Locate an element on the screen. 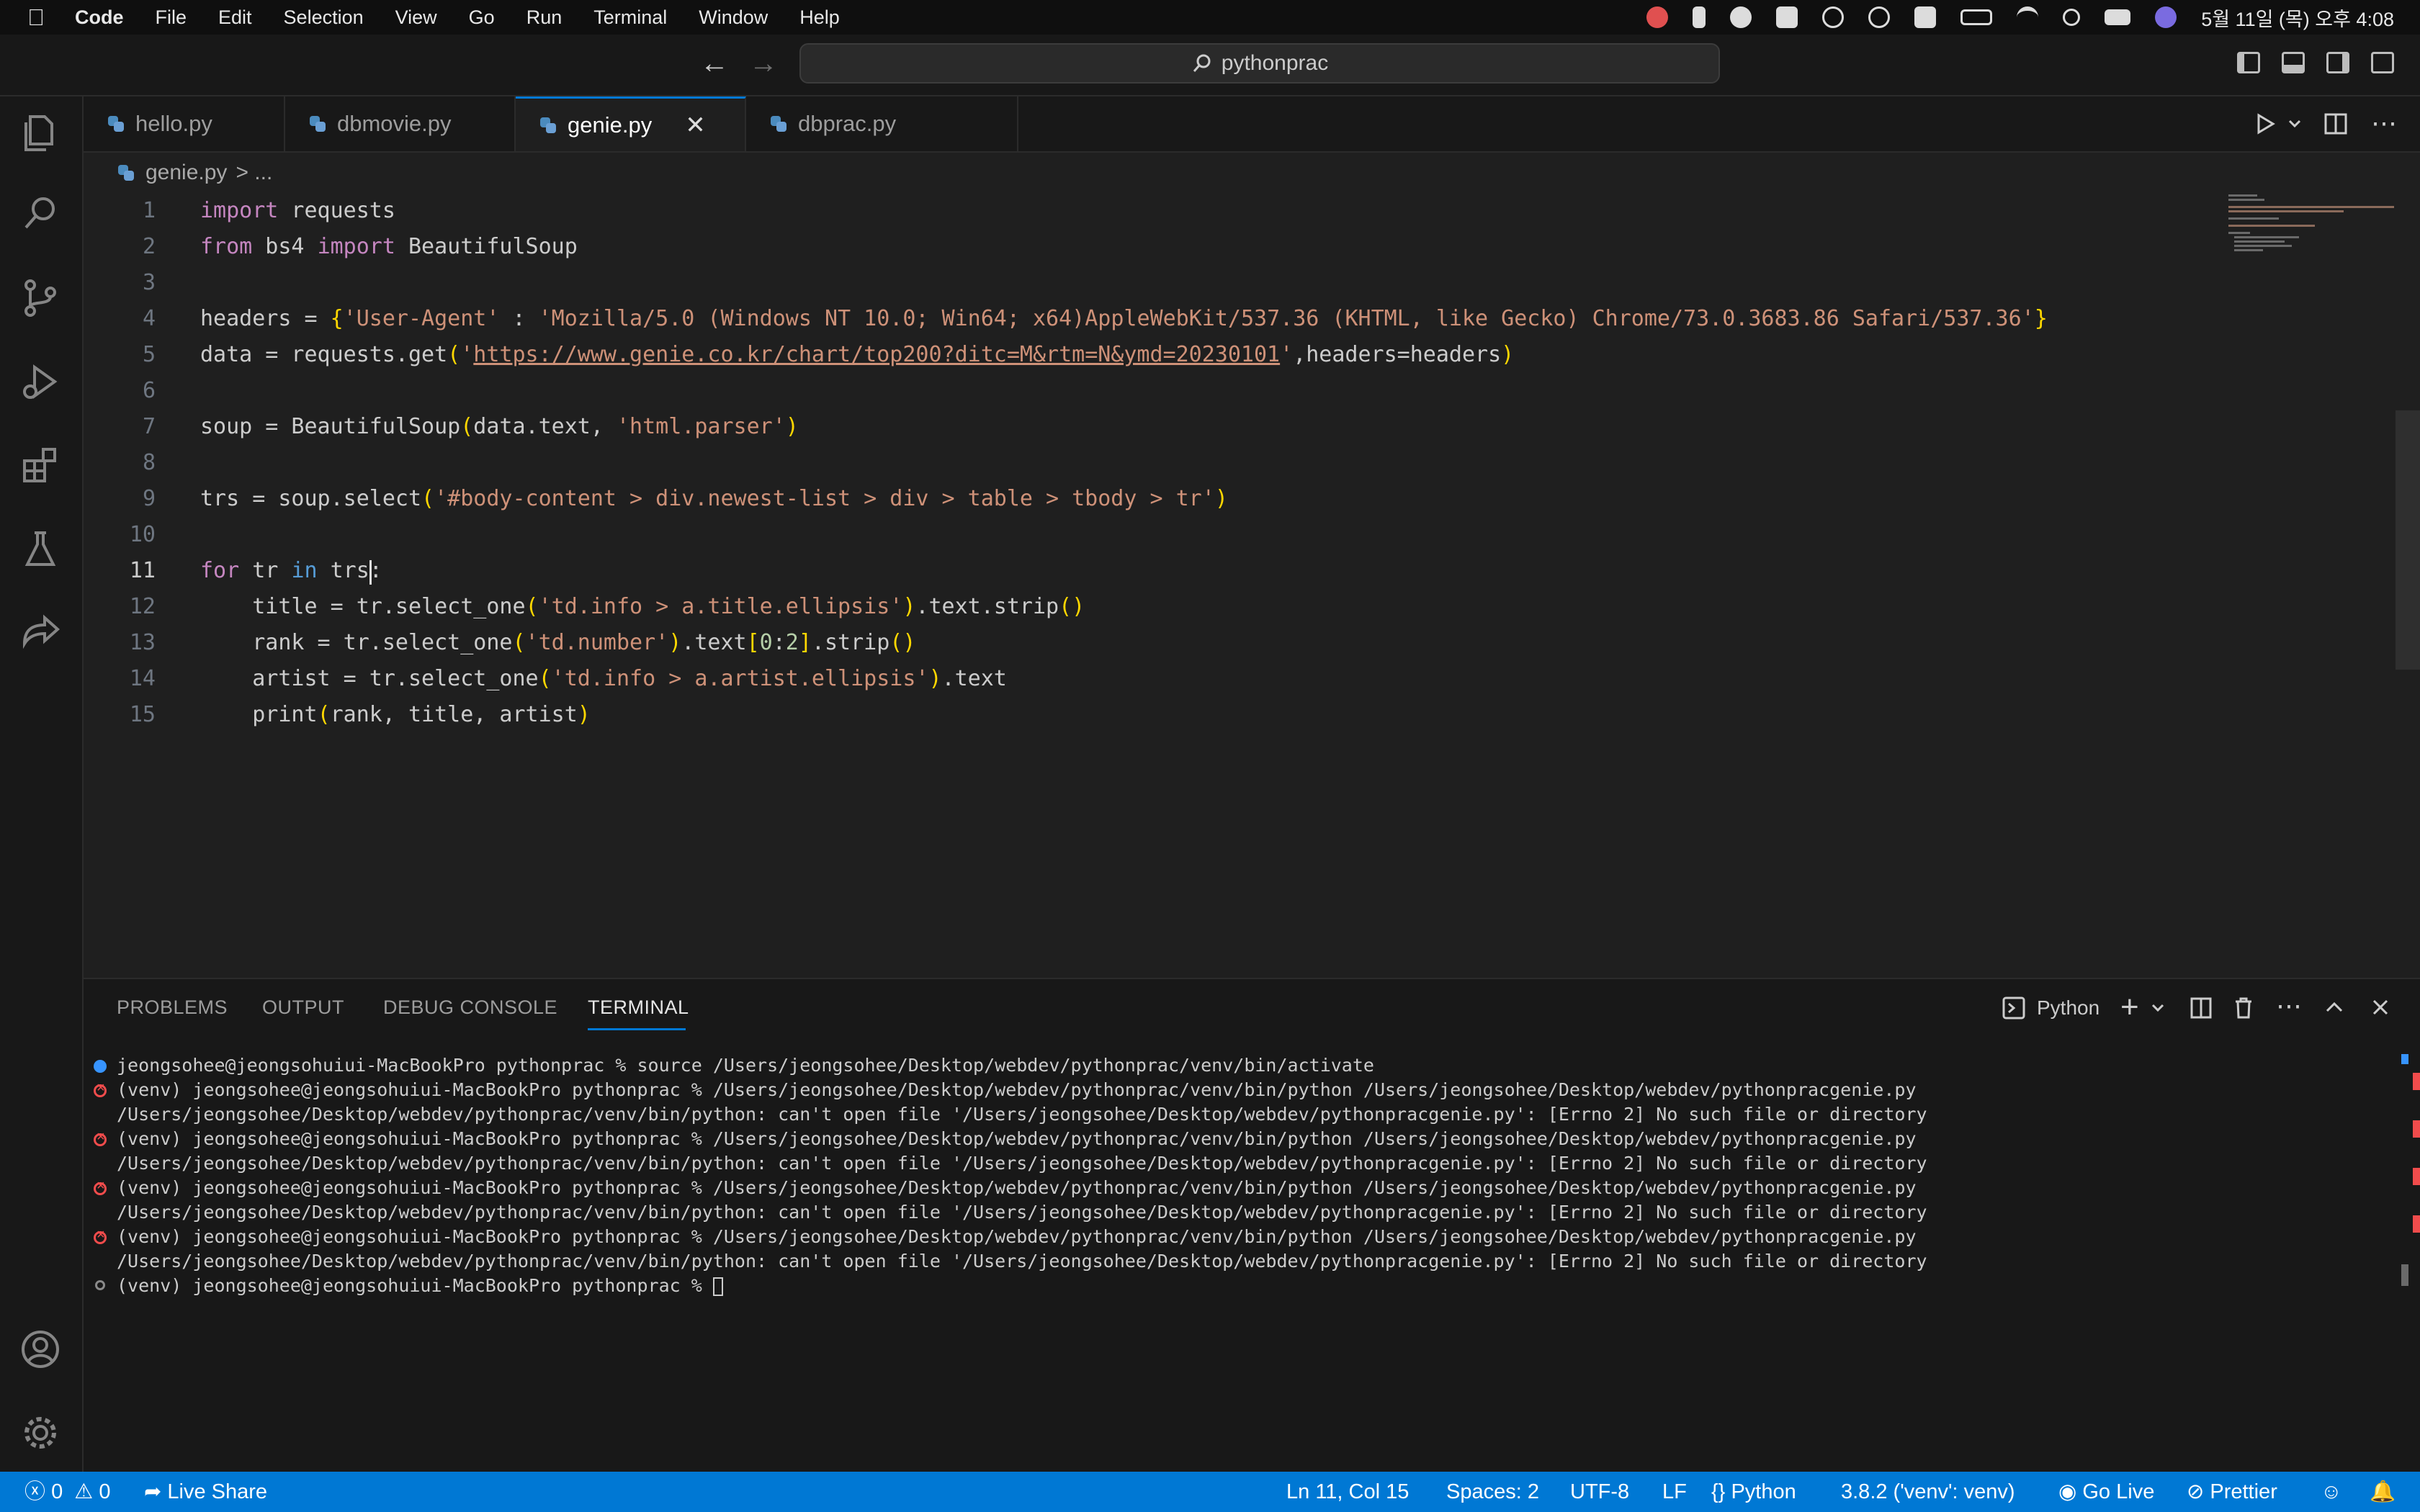  live-share-icon is located at coordinates (40, 629).